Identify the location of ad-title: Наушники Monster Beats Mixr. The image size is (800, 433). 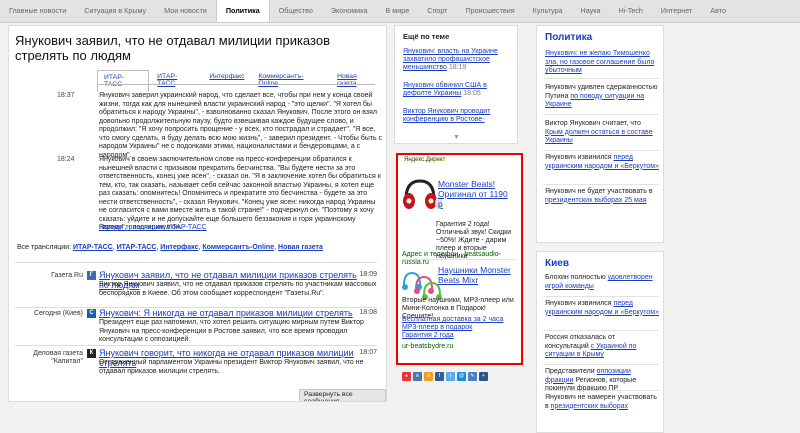
(476, 275).